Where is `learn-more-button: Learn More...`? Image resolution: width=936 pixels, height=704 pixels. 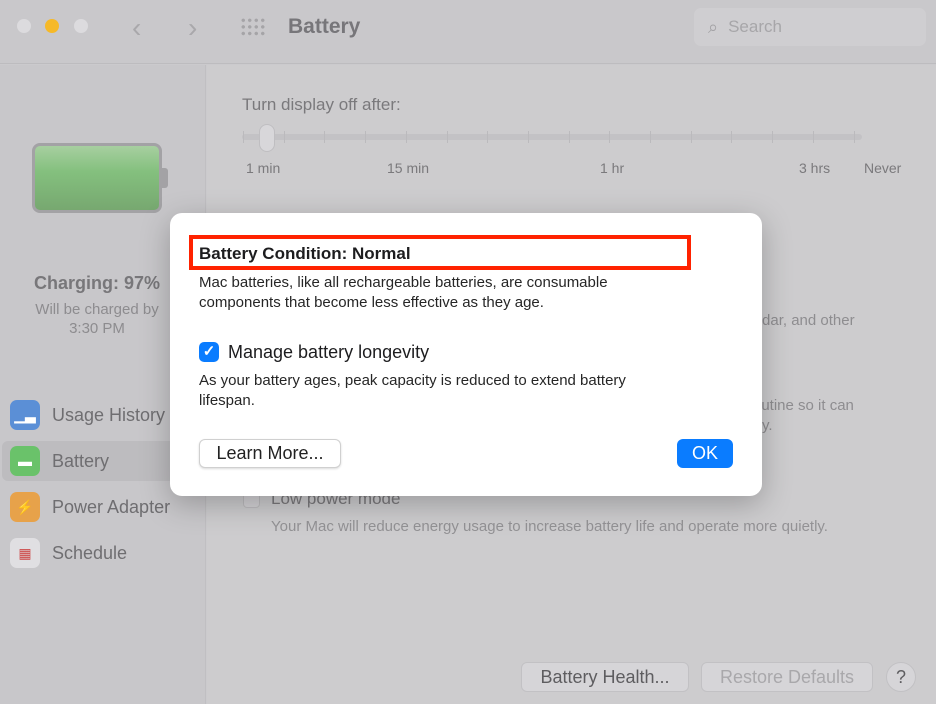 learn-more-button: Learn More... is located at coordinates (270, 453).